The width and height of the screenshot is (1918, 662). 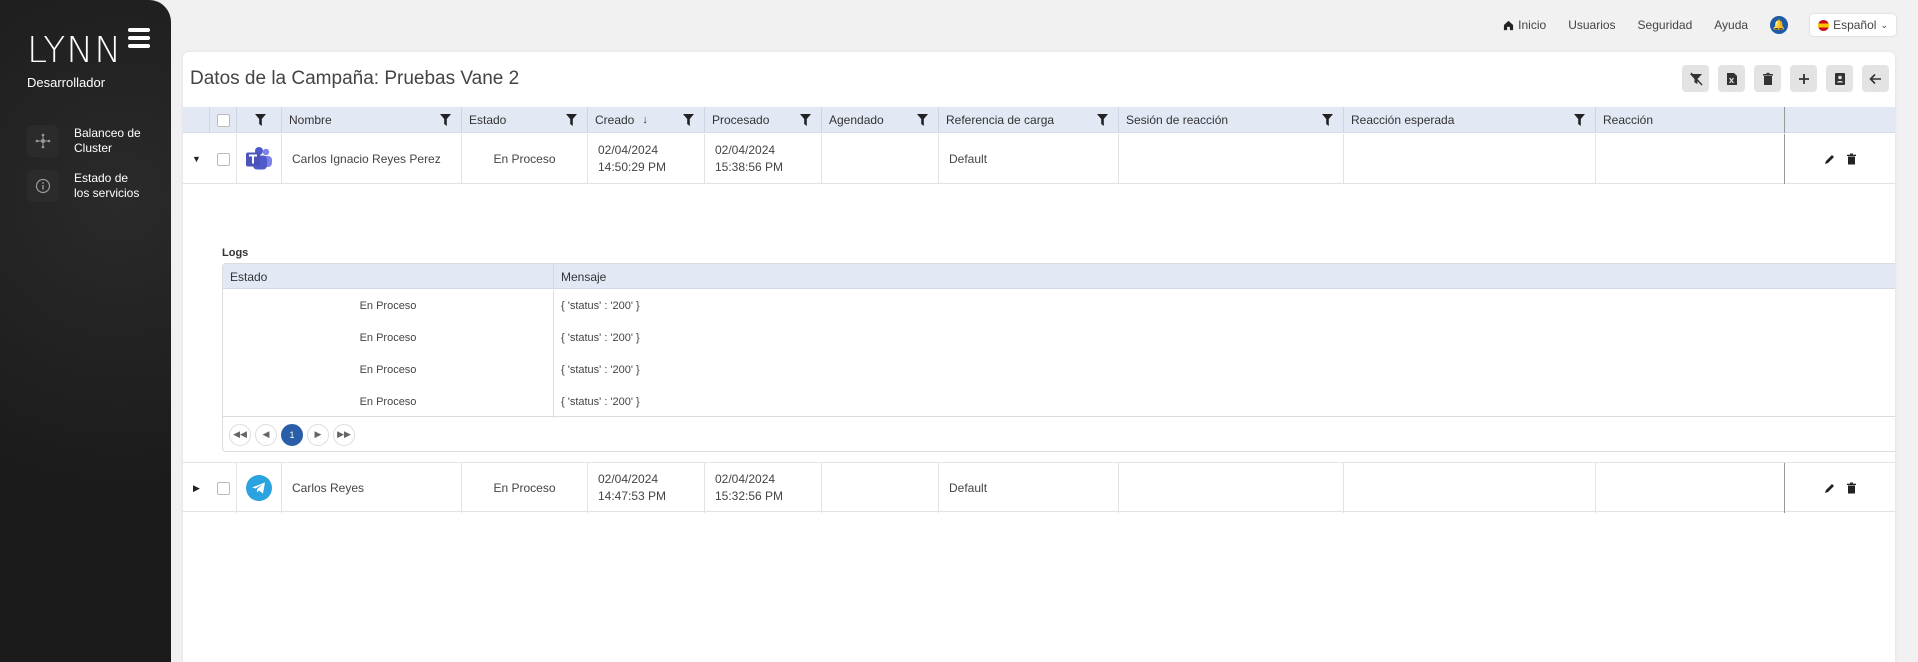 I want to click on header-creado: Creado ↓, so click(x=646, y=120).